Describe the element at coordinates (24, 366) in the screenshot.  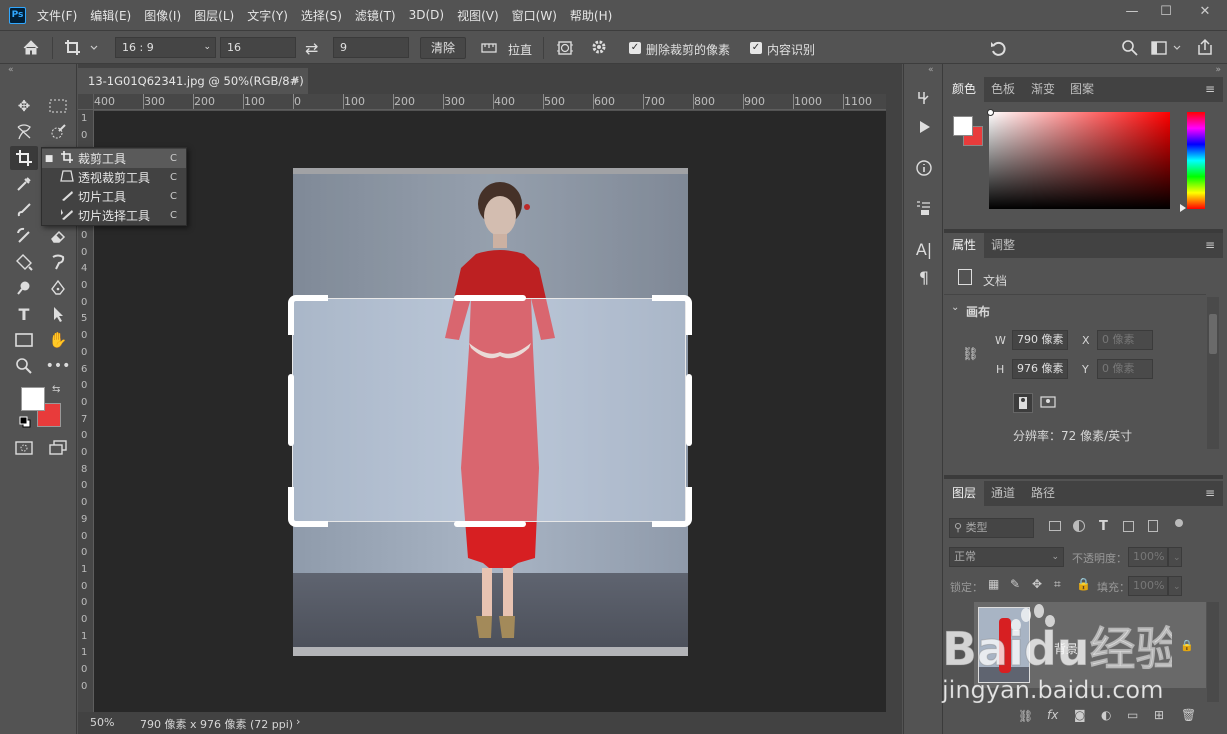
I see `zoom-tool-icon` at that location.